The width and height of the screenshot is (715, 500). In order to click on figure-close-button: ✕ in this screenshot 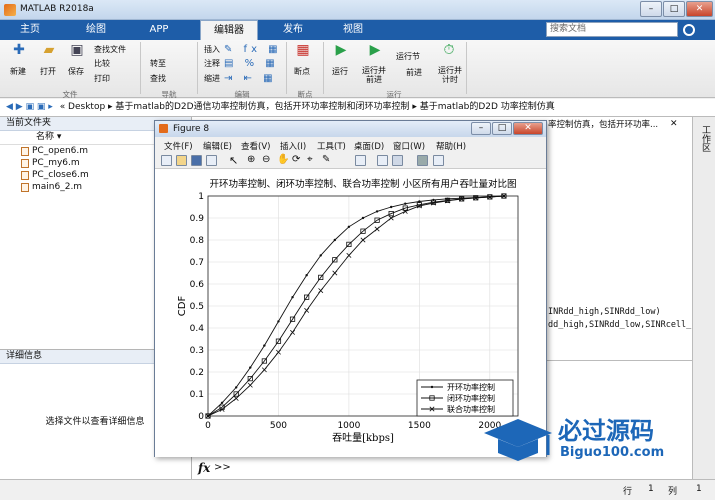, I will do `click(528, 128)`.